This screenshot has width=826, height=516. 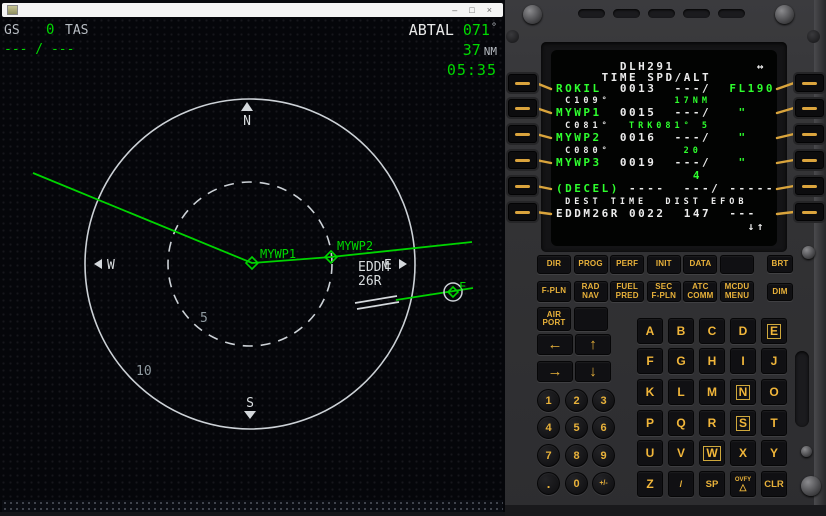 What do you see at coordinates (583, 101) in the screenshot?
I see `mcdu-screen-text: C109°` at bounding box center [583, 101].